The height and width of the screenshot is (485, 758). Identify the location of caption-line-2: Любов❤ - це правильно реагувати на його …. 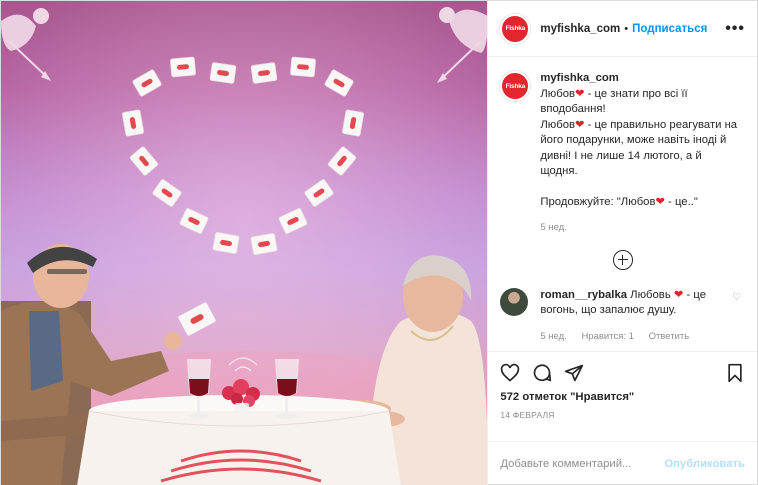
(639, 148).